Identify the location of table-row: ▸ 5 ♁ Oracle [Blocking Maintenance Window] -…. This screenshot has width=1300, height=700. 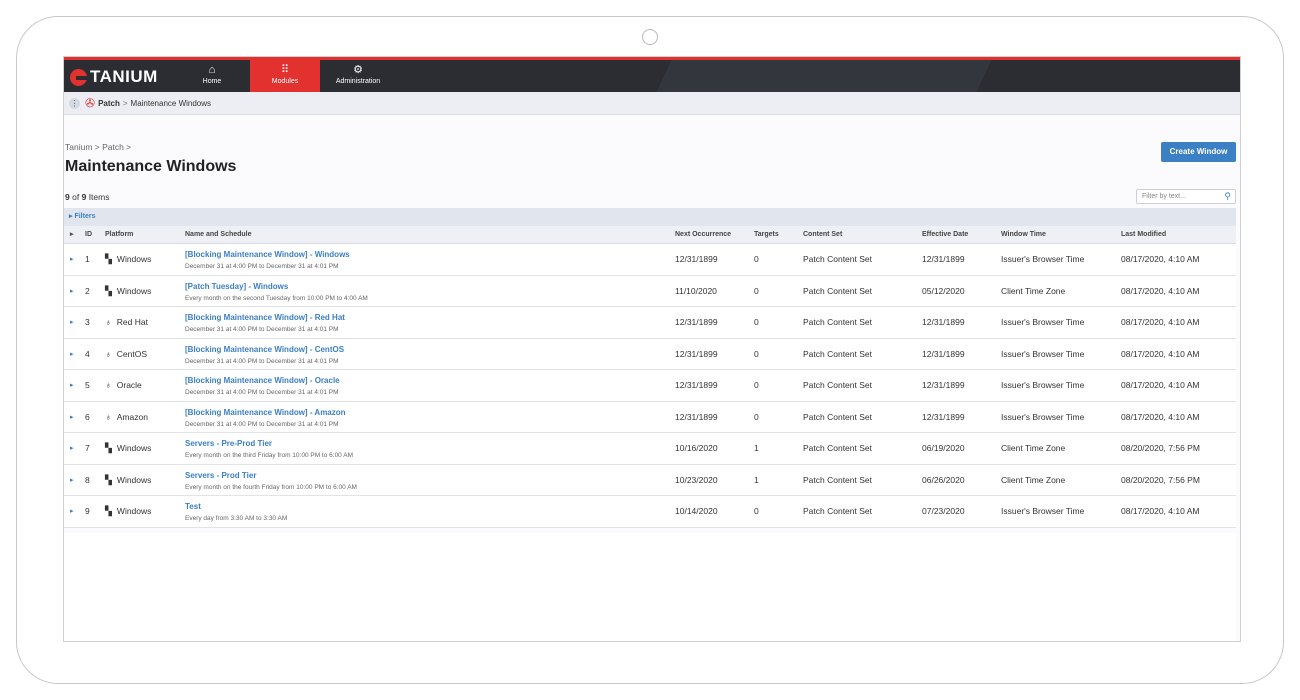
(650, 386).